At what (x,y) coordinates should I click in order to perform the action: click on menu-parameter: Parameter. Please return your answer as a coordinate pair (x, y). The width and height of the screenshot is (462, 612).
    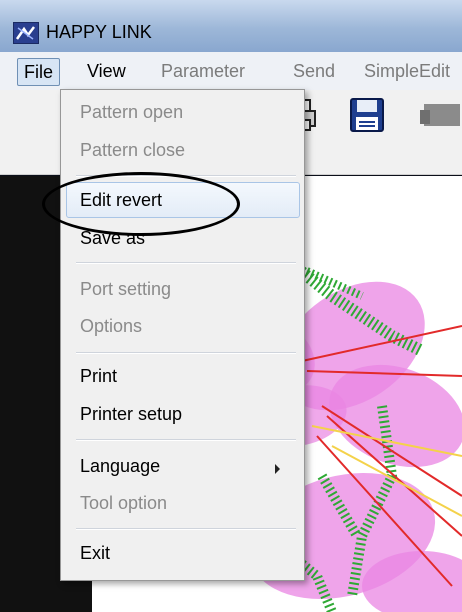
    Looking at the image, I should click on (203, 71).